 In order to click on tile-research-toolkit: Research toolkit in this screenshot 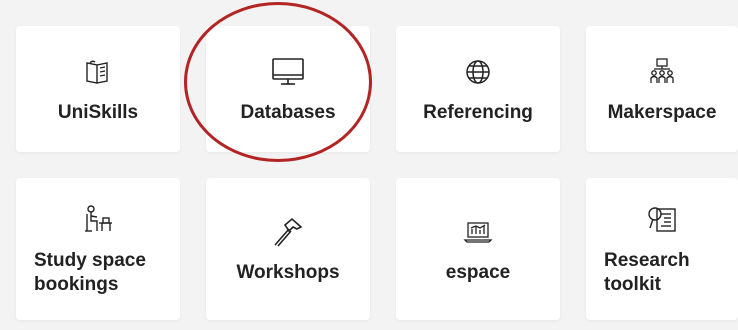, I will do `click(662, 249)`.